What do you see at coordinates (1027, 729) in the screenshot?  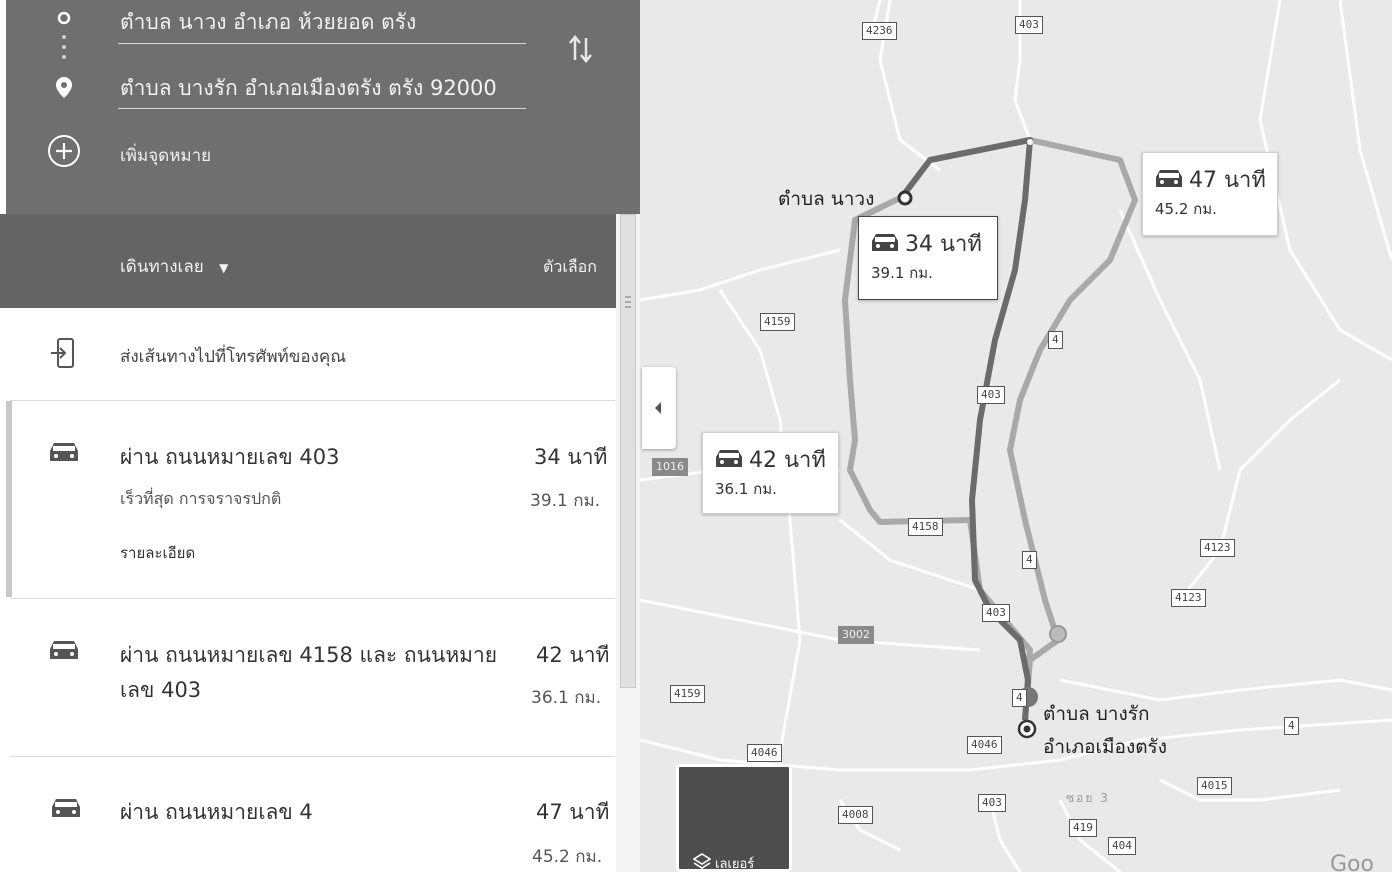 I see `destination-marker-icon` at bounding box center [1027, 729].